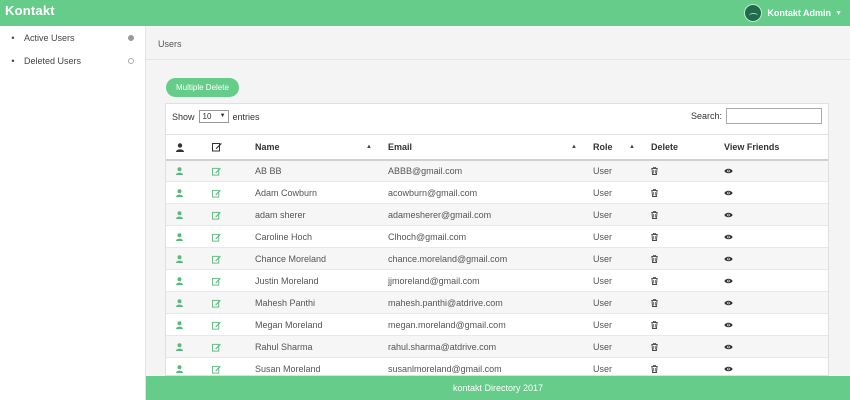 This screenshot has width=850, height=400. Describe the element at coordinates (445, 302) in the screenshot. I see `cell-email: mahesh.panthi@atdrive.com` at that location.